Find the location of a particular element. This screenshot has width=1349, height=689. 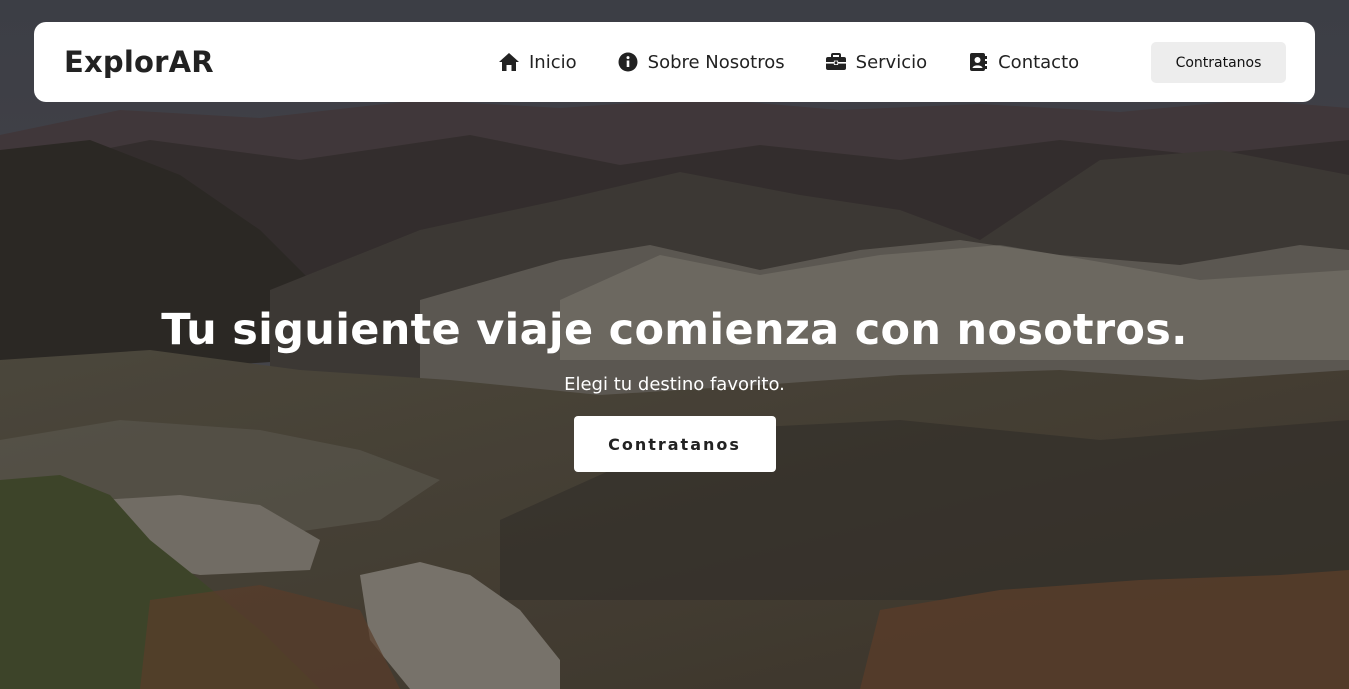

hero-subtitle: Elegi tu destino favorito. is located at coordinates (674, 384).